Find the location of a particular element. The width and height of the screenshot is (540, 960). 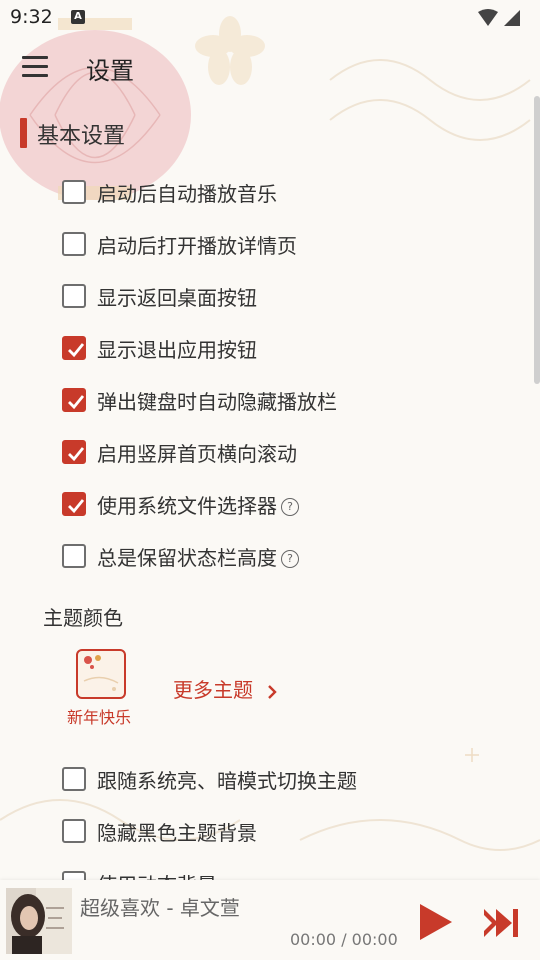

notification-icon: A is located at coordinates (78, 17).